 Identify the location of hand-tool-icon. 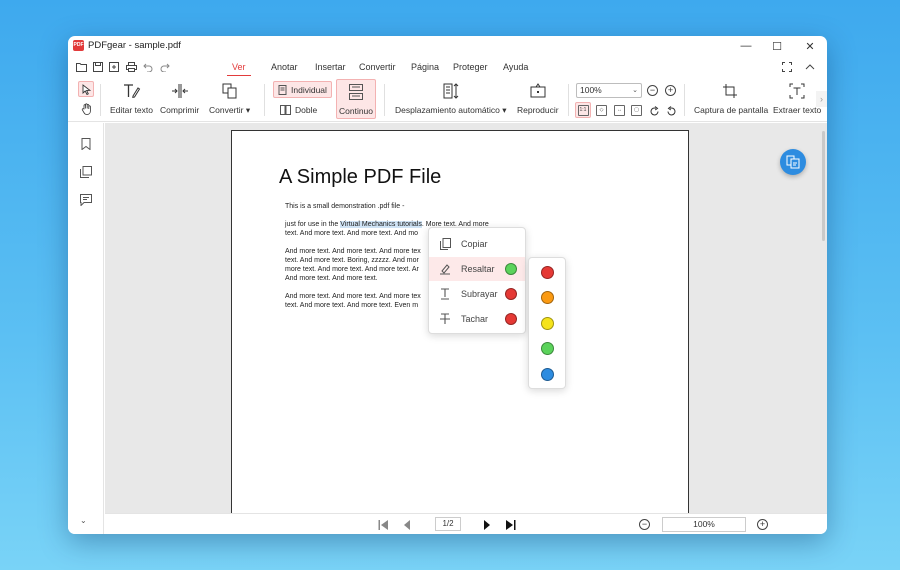
(86, 109).